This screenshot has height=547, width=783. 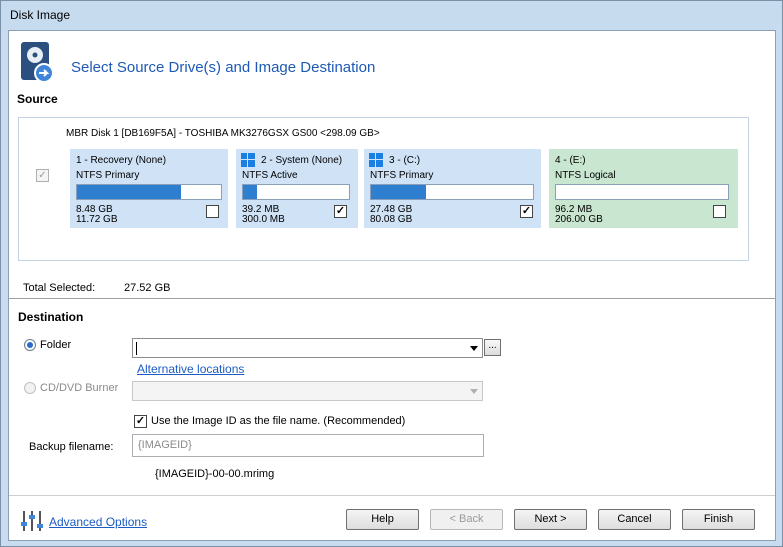 I want to click on partition-1-checkbox, so click(x=212, y=211).